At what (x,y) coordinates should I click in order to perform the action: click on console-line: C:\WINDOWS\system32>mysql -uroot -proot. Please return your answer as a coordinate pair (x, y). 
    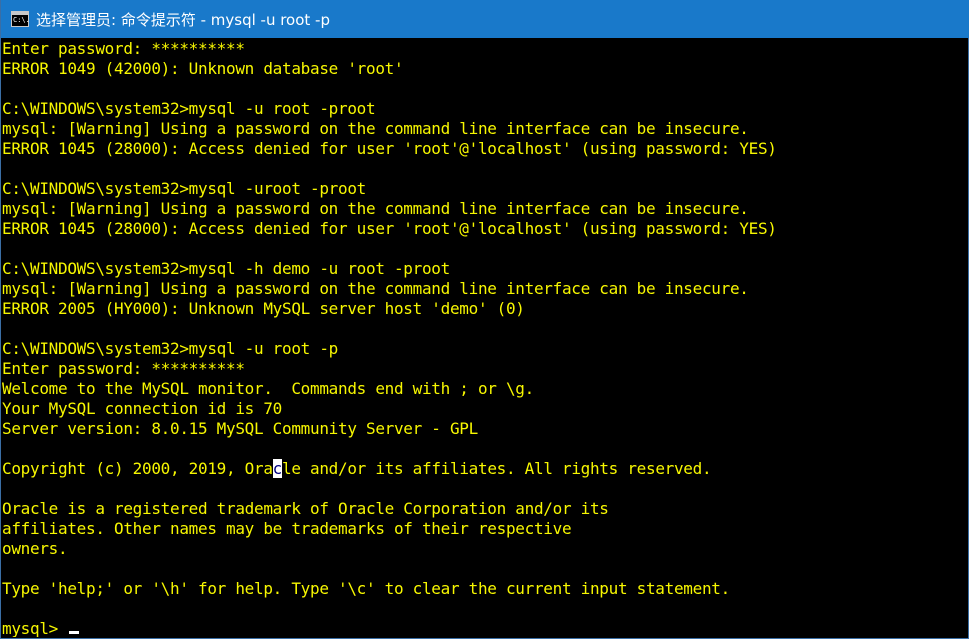
    Looking at the image, I should click on (184, 188).